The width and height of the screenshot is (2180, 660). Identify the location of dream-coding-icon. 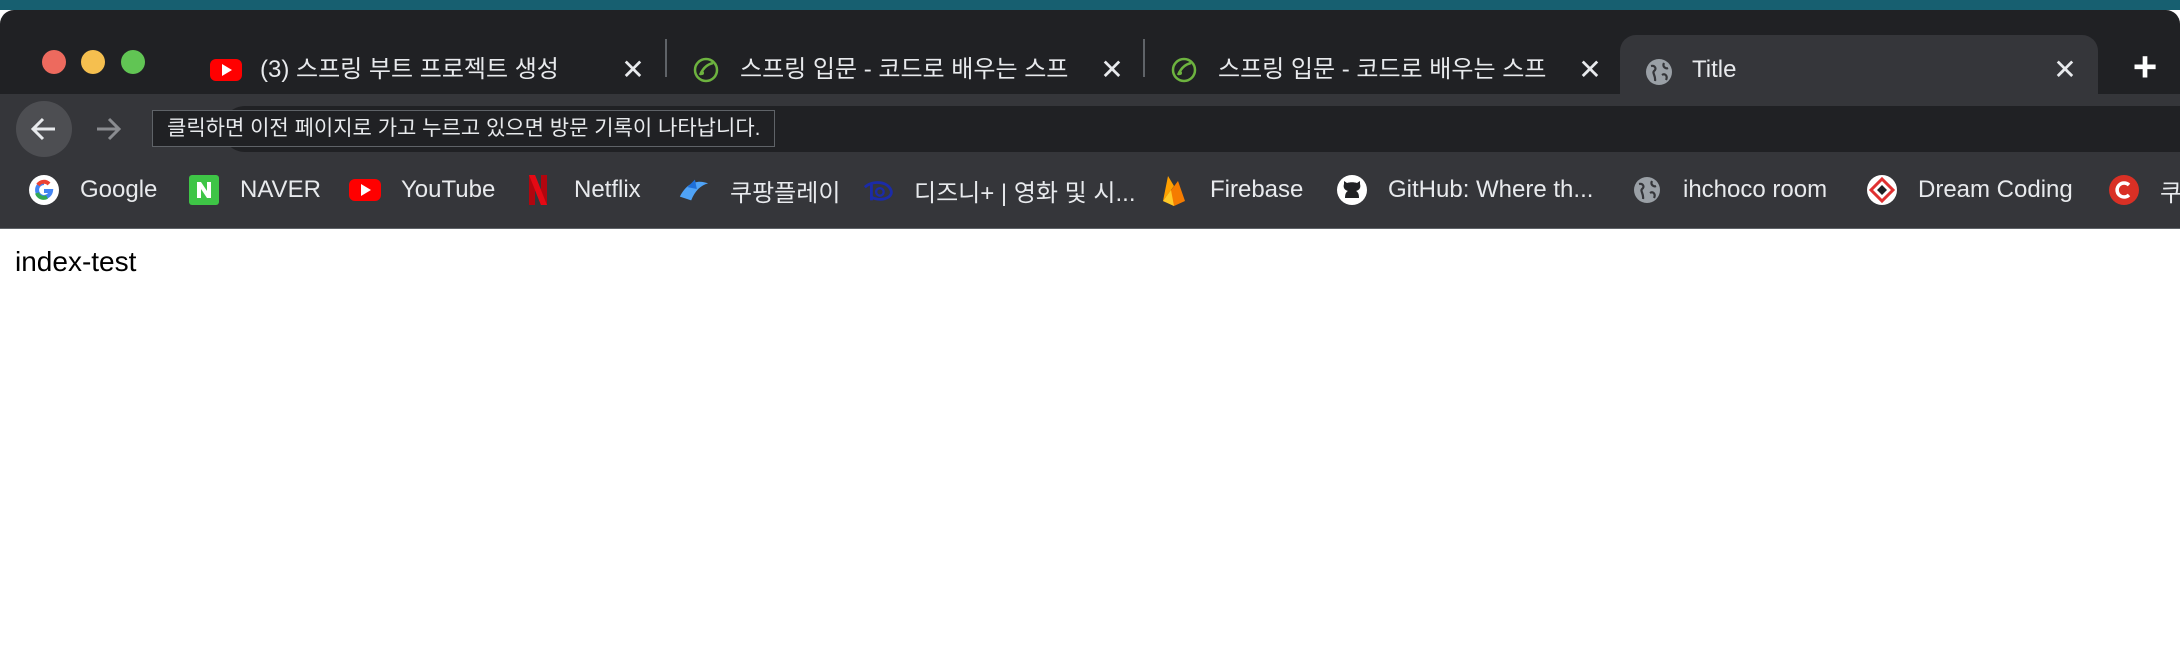
(1882, 190).